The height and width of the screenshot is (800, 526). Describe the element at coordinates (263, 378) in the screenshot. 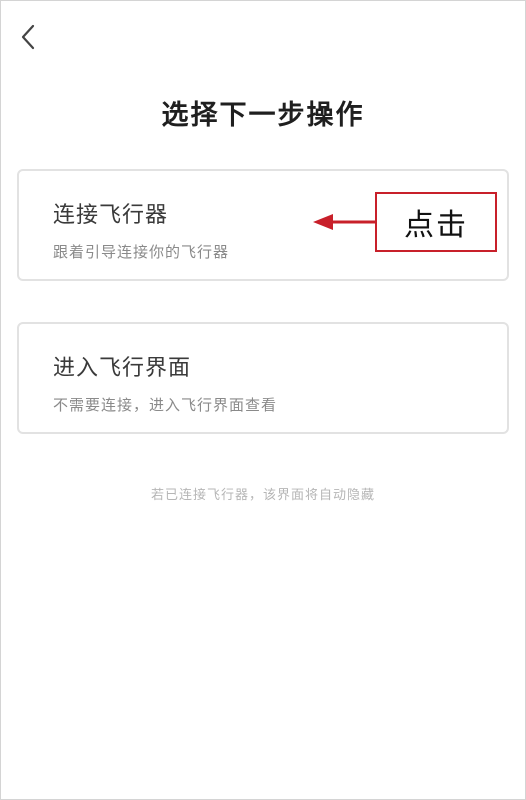

I see `enter-flight-view-option: 进入飞行界面 不需要连接，进入飞行界面查看` at that location.